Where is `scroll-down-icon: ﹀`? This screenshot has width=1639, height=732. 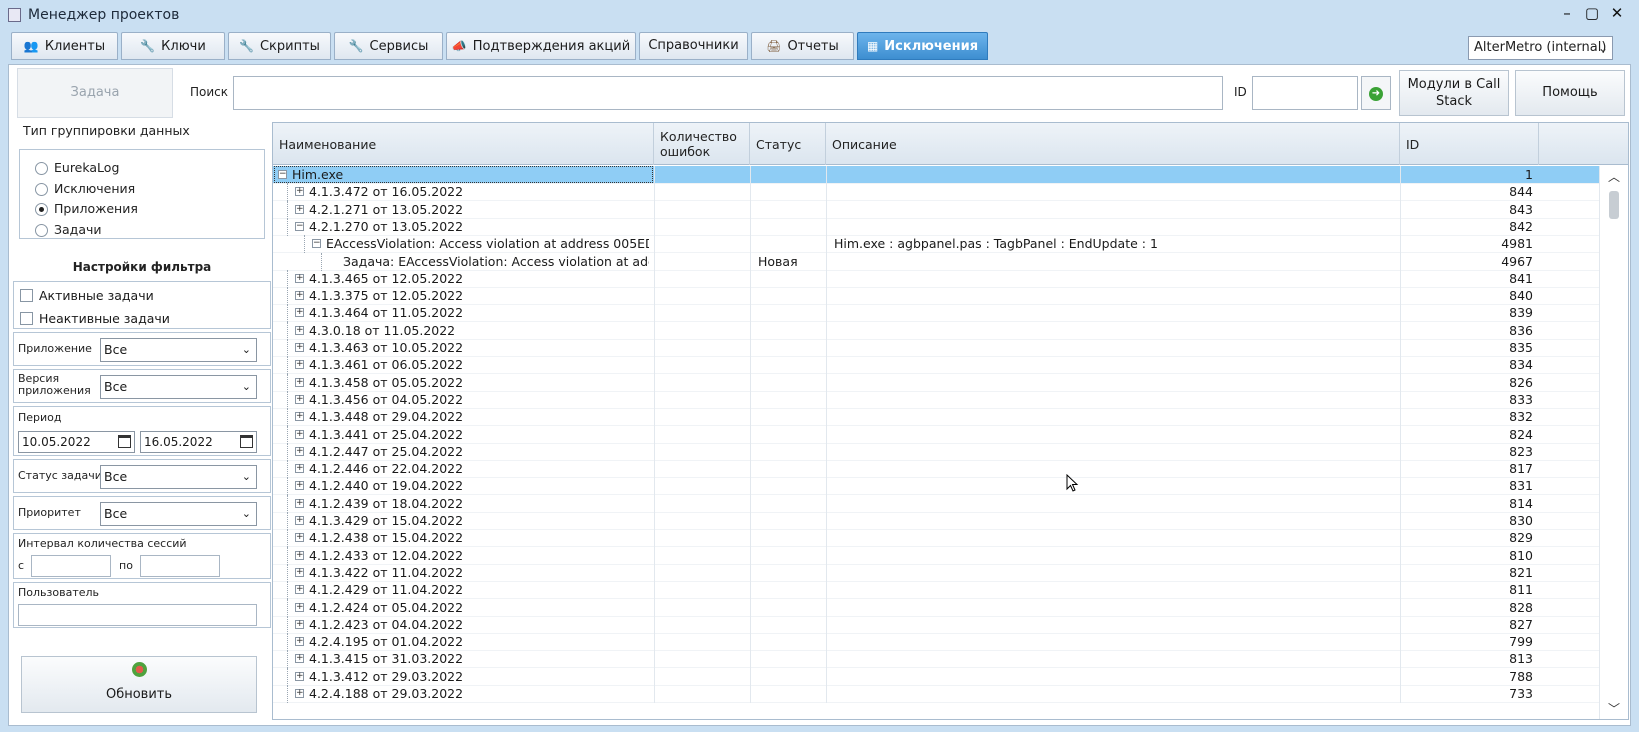
scroll-down-icon: ﹀ is located at coordinates (1614, 708).